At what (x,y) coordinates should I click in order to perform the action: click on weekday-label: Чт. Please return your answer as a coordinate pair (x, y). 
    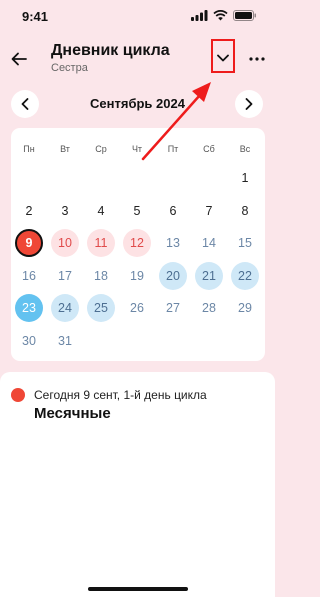
    Looking at the image, I should click on (137, 149).